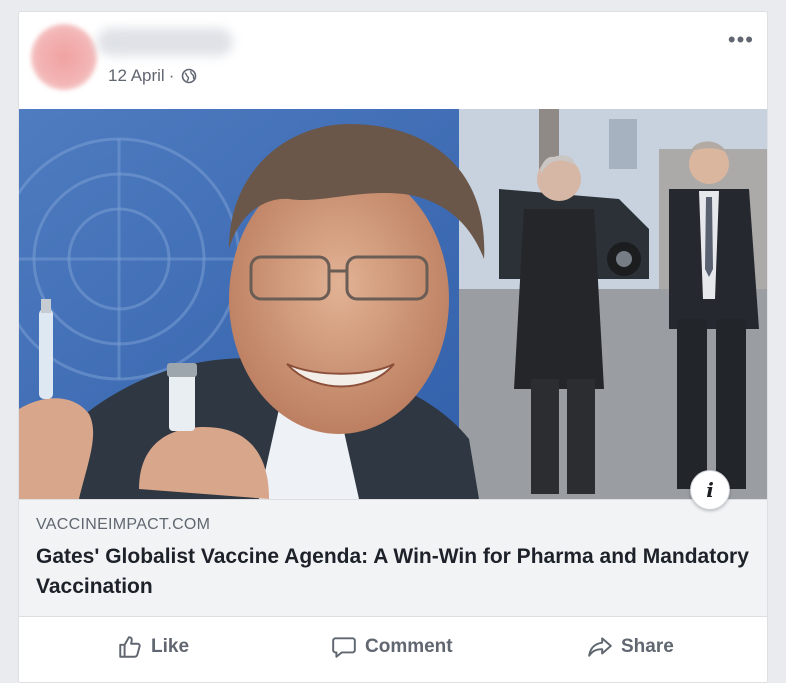  I want to click on post-meta: 12 April ·, so click(152, 76).